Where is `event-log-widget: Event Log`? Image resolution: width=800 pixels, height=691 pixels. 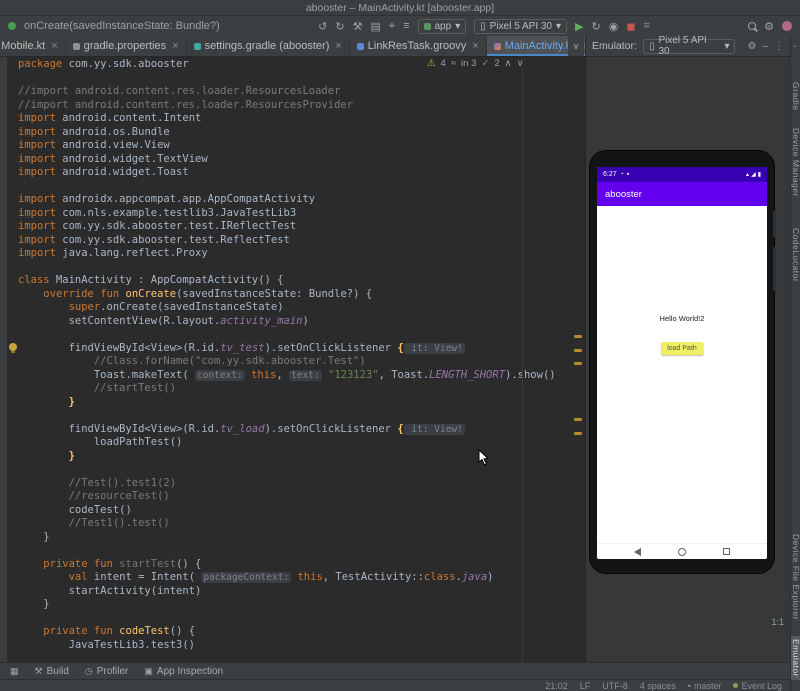
event-log-widget: Event Log is located at coordinates (757, 686).